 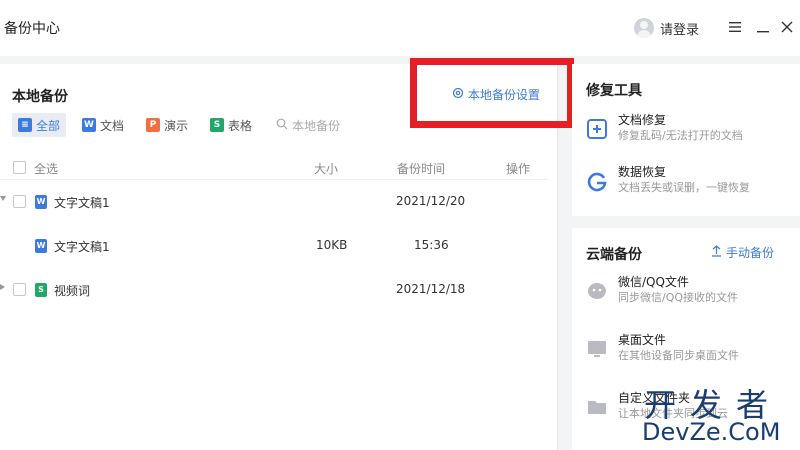 I want to click on filter-all-label: 全部, so click(x=48, y=125).